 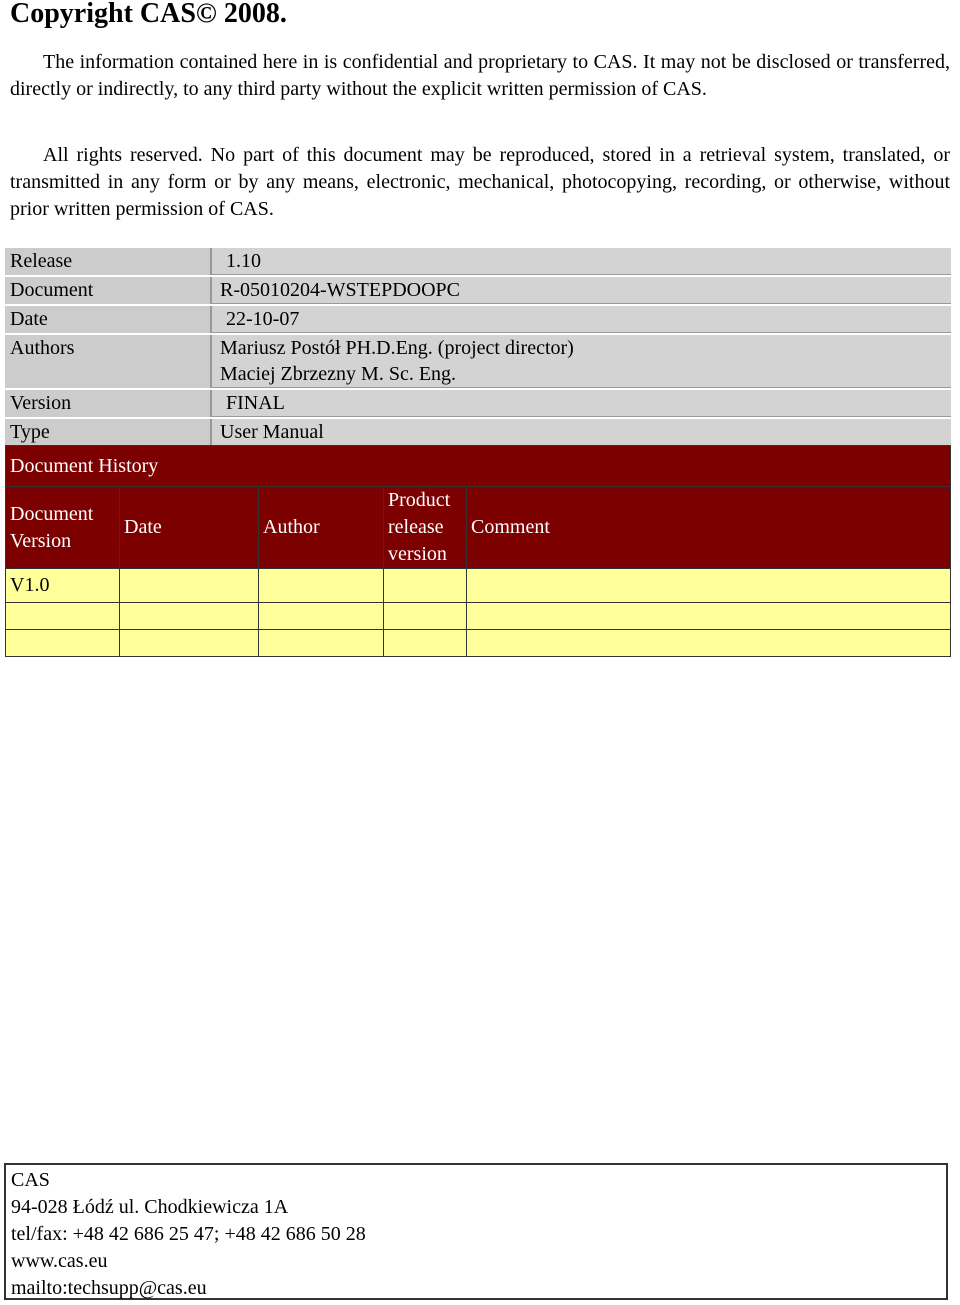 I want to click on meta-row-date: Date 22-10-07, so click(x=478, y=318).